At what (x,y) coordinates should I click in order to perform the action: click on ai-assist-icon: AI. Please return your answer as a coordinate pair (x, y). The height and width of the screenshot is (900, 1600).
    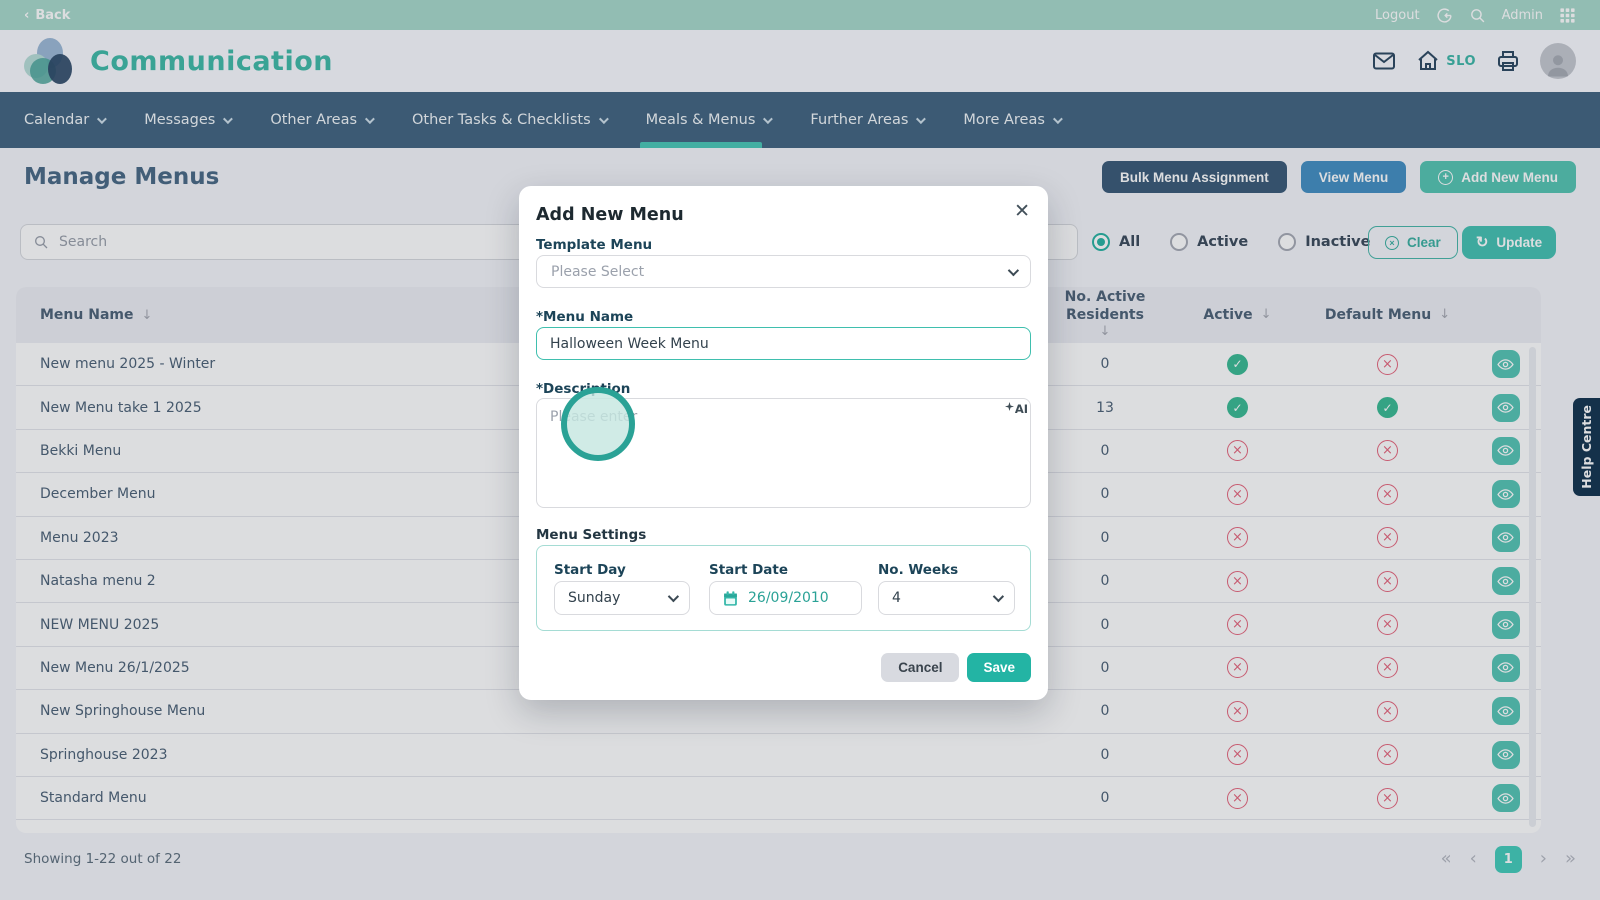
    Looking at the image, I should click on (1016, 409).